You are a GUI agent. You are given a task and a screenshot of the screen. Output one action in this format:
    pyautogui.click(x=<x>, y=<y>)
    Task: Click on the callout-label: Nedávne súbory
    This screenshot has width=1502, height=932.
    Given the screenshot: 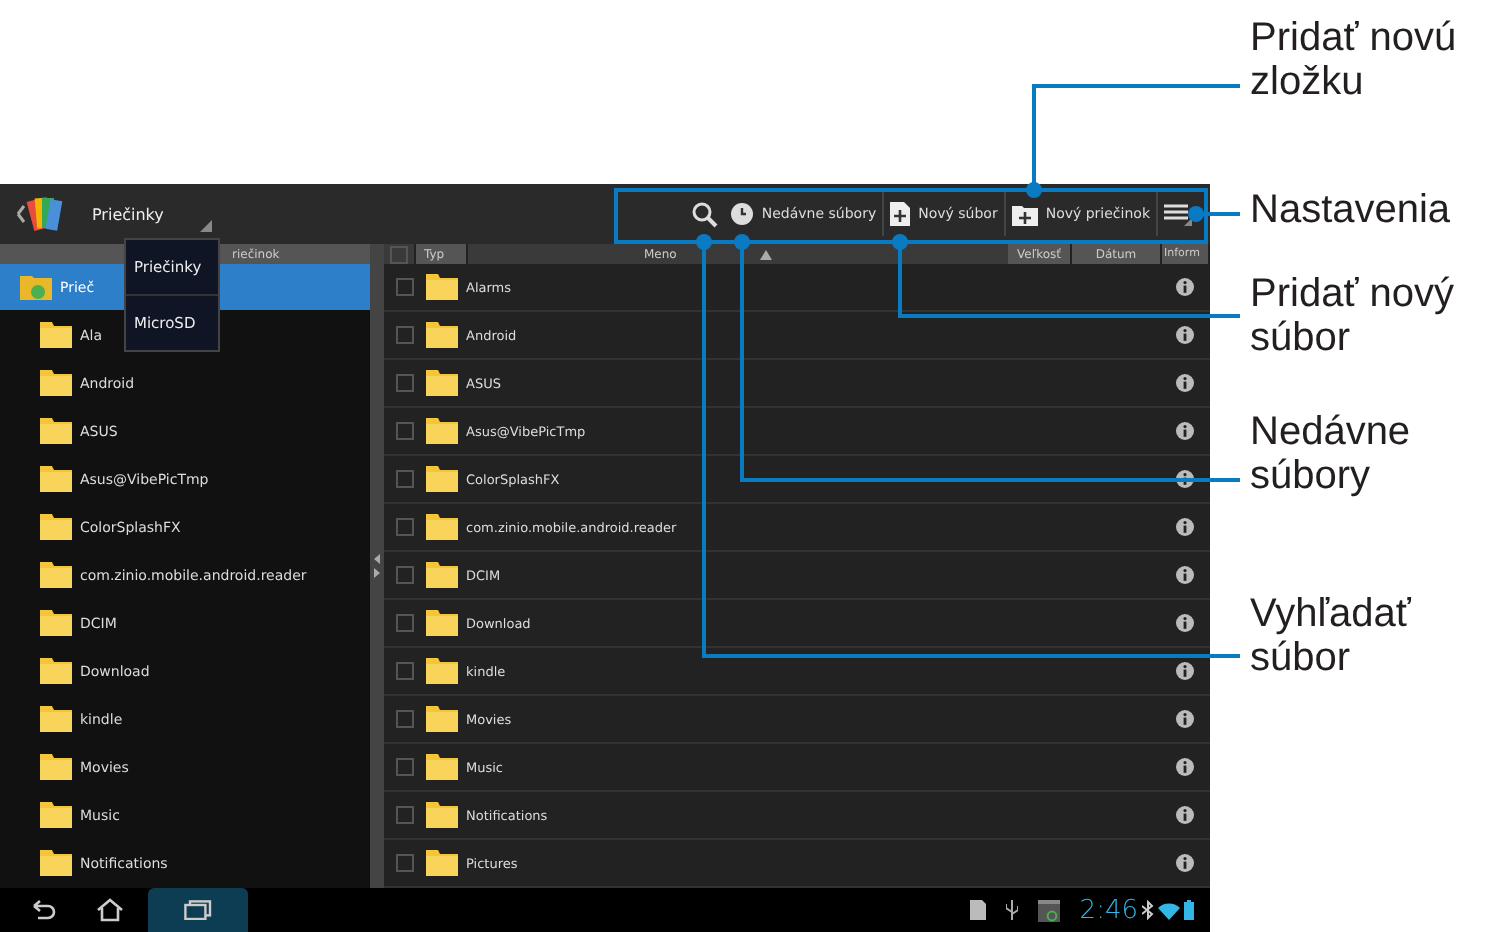 What is the action you would take?
    pyautogui.click(x=1331, y=454)
    